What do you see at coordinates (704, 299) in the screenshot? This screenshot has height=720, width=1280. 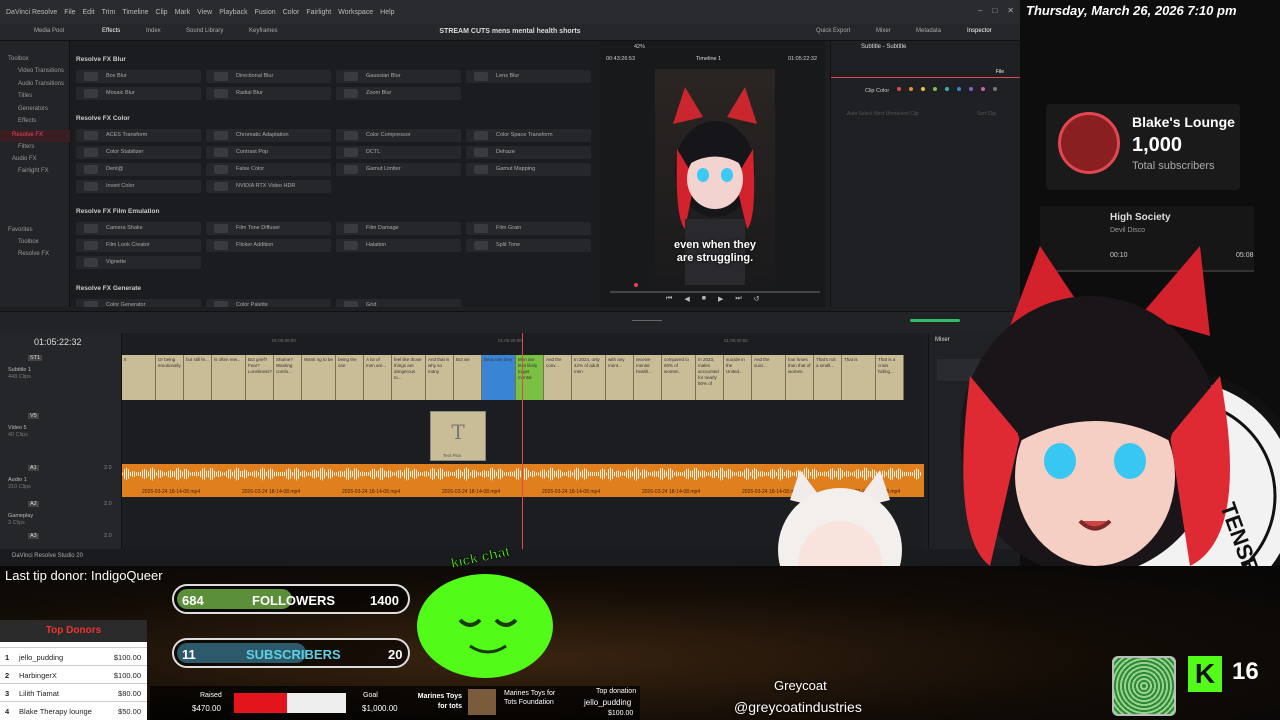 I see `stop-icon: ■` at bounding box center [704, 299].